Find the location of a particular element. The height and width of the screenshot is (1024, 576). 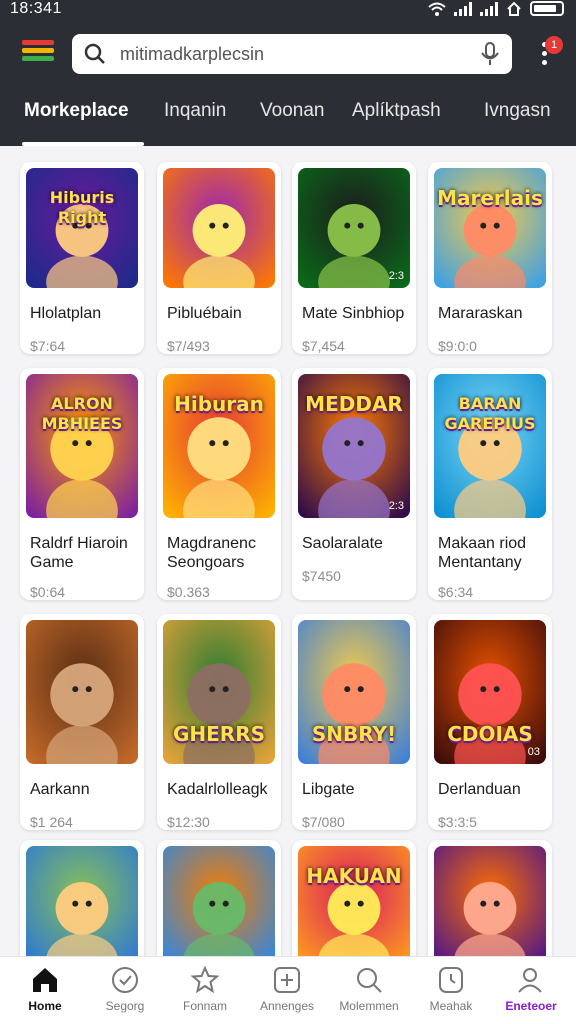

tab-2: Inqanin is located at coordinates (195, 111).